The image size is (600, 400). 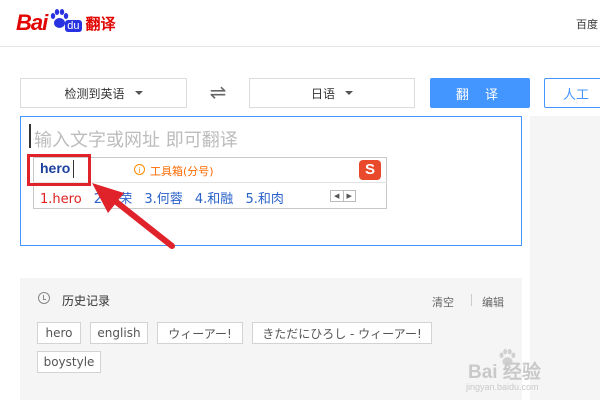 I want to click on top-right-link: 百度, so click(x=587, y=24).